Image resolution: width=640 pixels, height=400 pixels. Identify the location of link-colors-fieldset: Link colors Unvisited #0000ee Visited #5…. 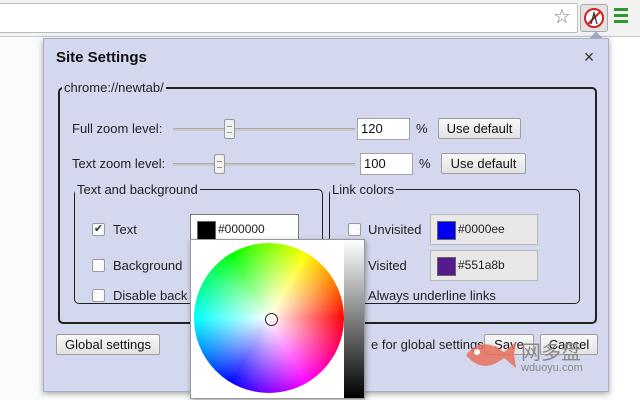
(454, 243).